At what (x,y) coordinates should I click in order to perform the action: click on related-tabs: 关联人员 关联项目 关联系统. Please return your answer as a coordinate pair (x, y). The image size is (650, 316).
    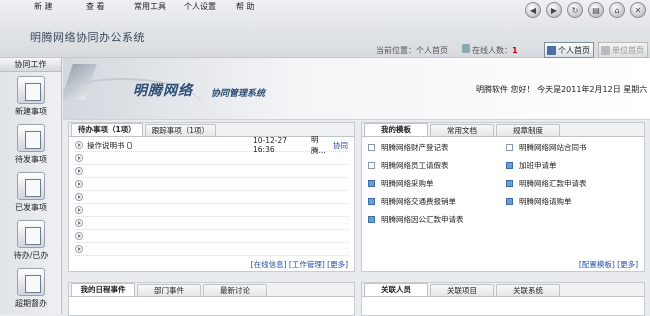
    Looking at the image, I should click on (503, 290).